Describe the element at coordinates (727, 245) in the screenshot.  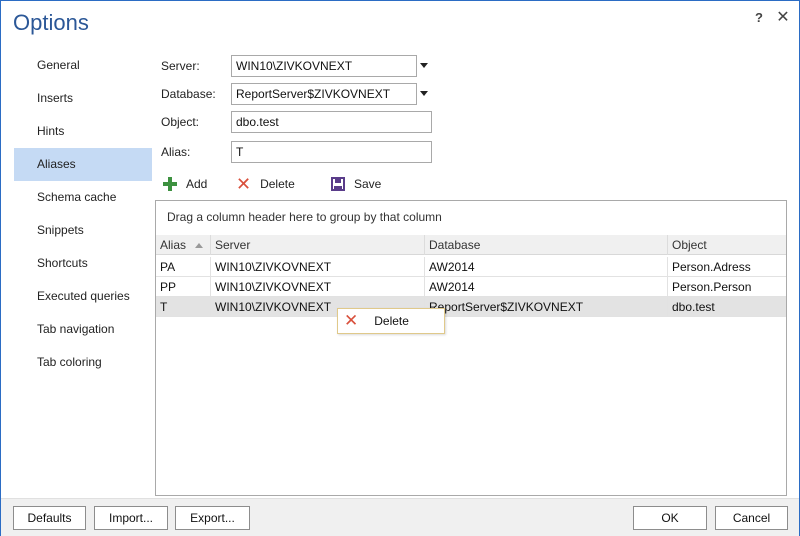
I see `column-header-object: Object` at that location.